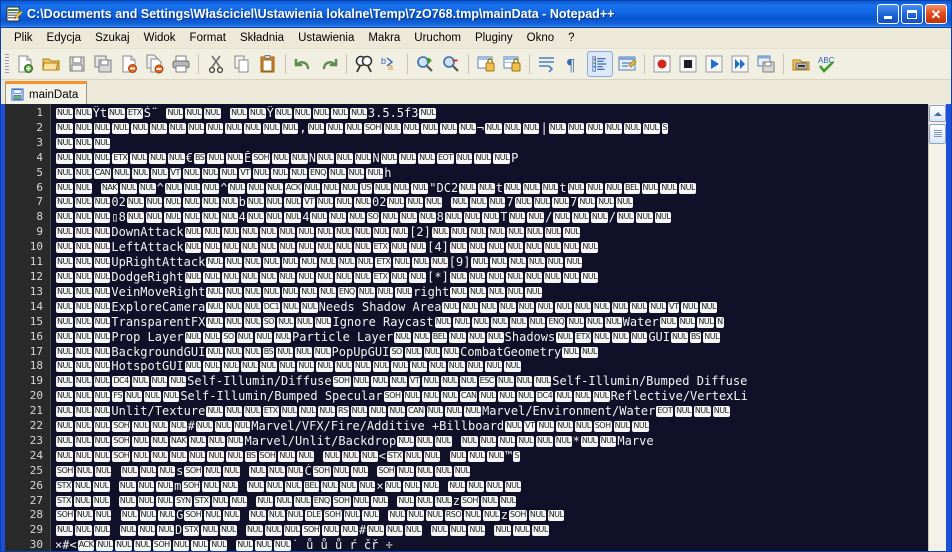 Image resolution: width=952 pixels, height=552 pixels. Describe the element at coordinates (103, 64) in the screenshot. I see `save-all-icon` at that location.